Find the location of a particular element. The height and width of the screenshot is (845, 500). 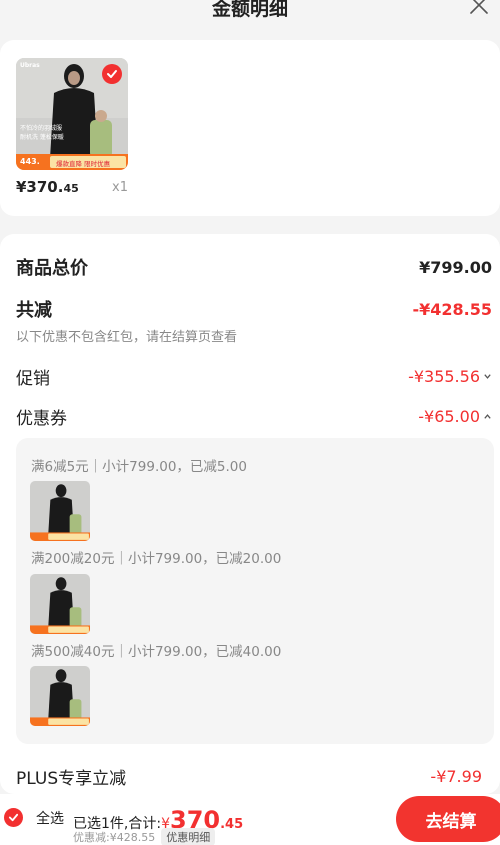

discount-detail-button: 优惠明细 is located at coordinates (188, 836).